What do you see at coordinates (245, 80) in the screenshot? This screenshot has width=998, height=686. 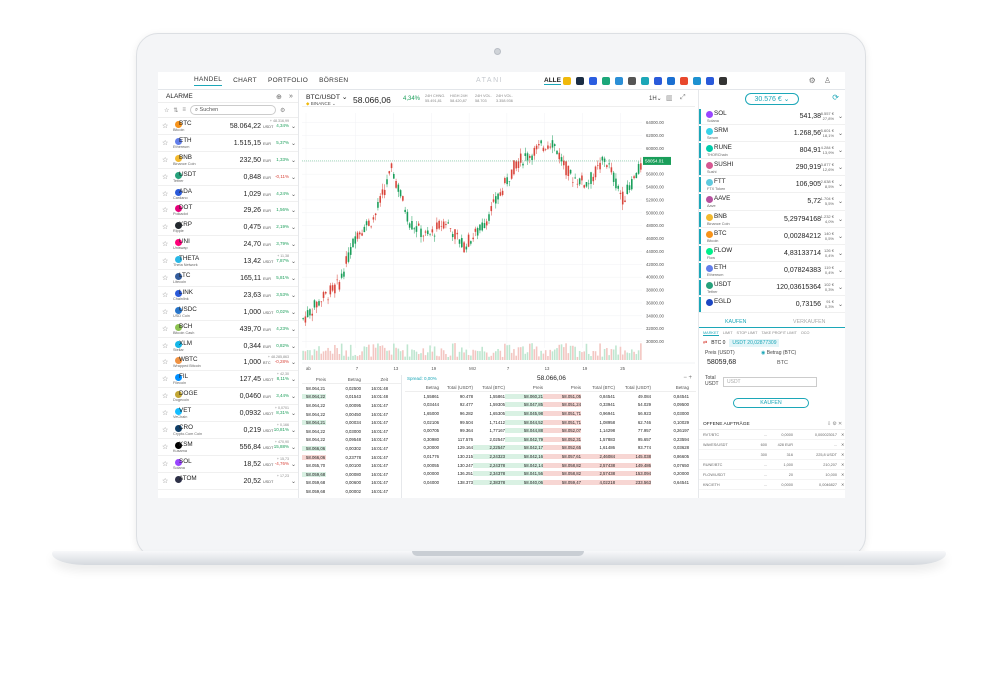 I see `tab-chart: CHART` at bounding box center [245, 80].